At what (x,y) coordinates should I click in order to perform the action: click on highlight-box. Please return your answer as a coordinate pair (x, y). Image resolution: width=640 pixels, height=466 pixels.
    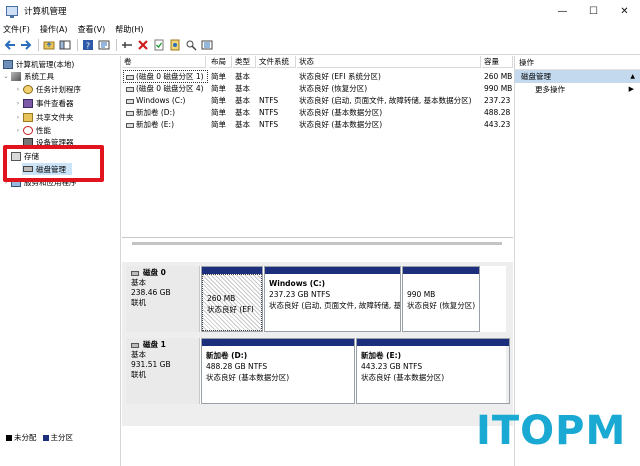
    Looking at the image, I should click on (53, 163).